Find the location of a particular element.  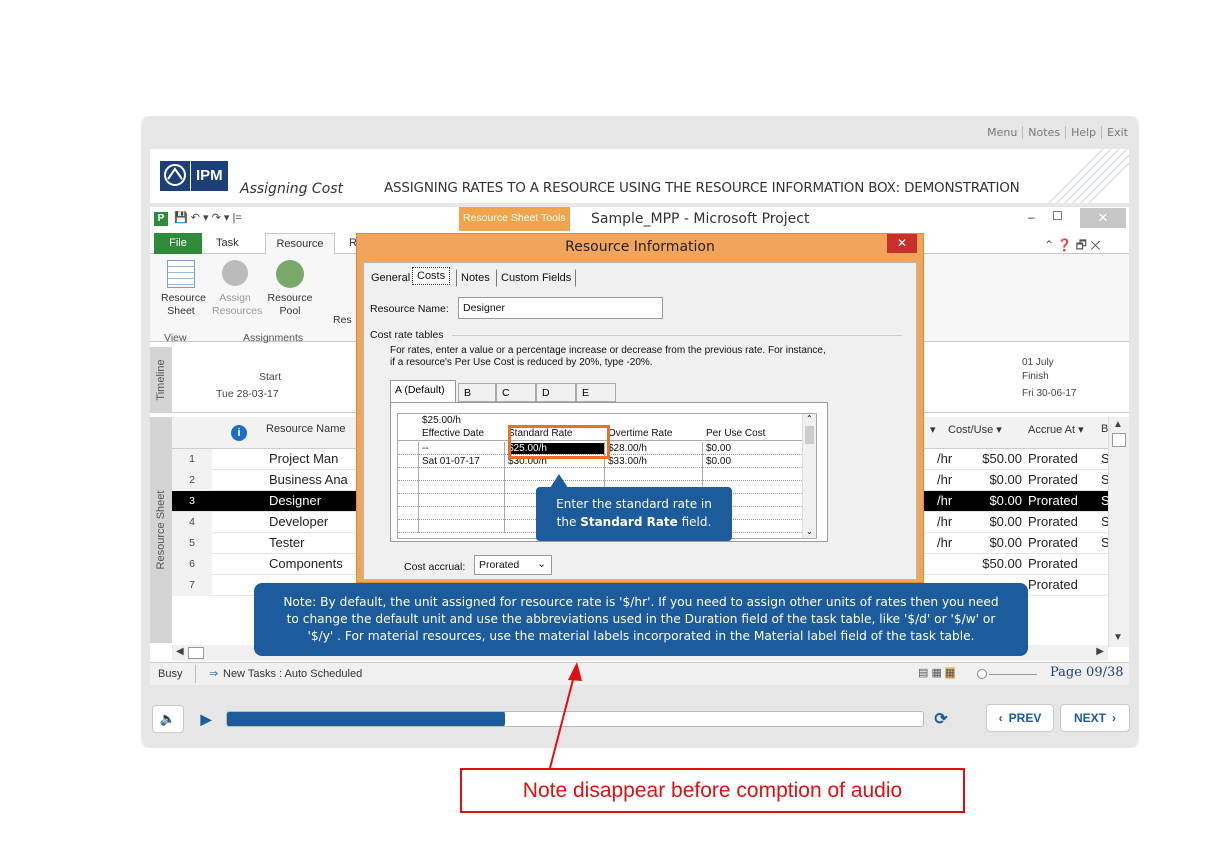

annotation-arrow is located at coordinates (565, 715).